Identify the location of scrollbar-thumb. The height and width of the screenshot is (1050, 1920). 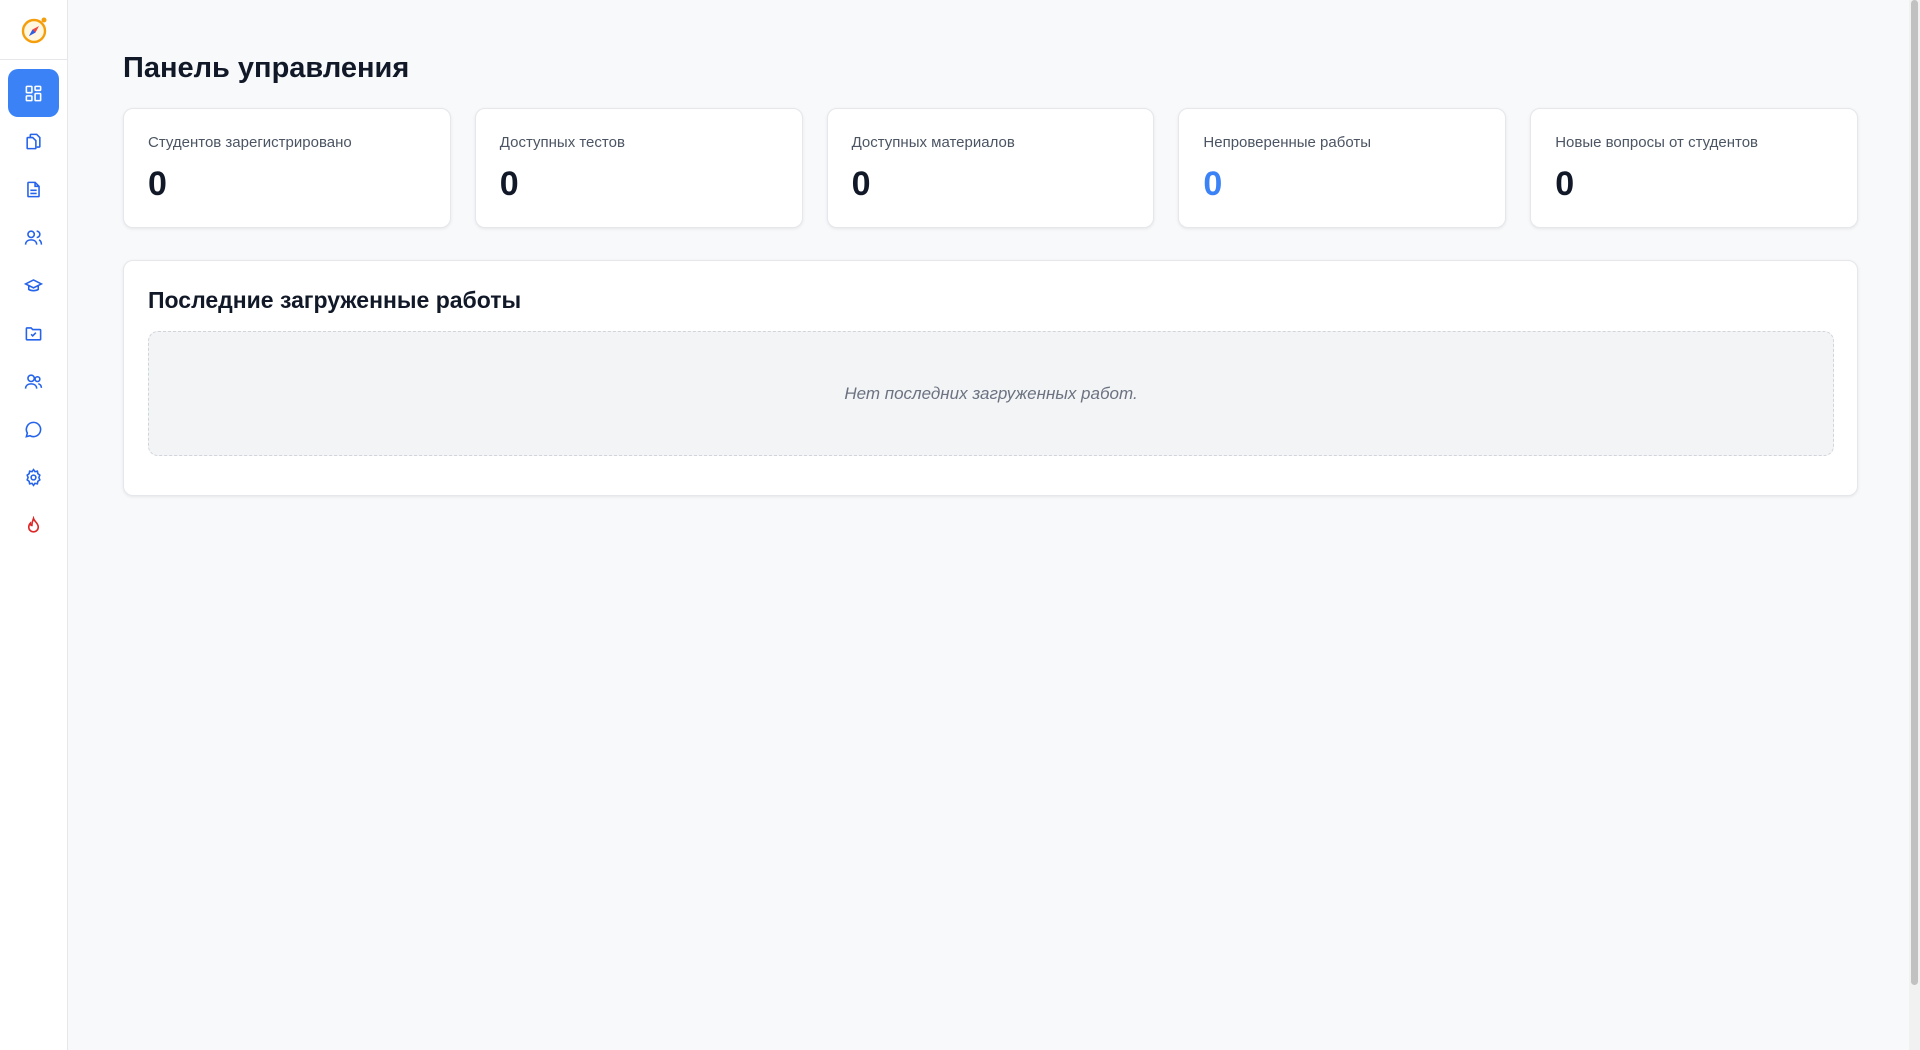
(1914, 492).